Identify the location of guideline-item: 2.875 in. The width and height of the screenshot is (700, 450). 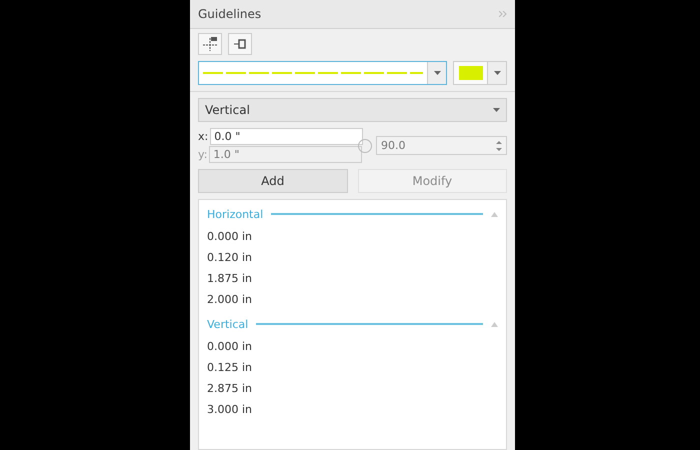
(352, 388).